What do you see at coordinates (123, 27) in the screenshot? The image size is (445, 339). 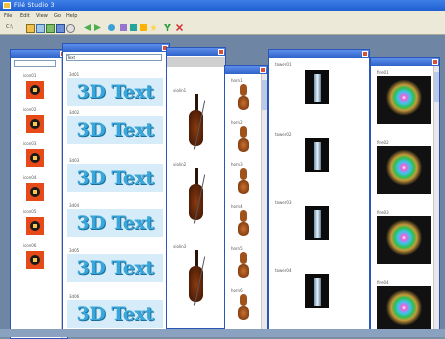 I see `filter-icon` at bounding box center [123, 27].